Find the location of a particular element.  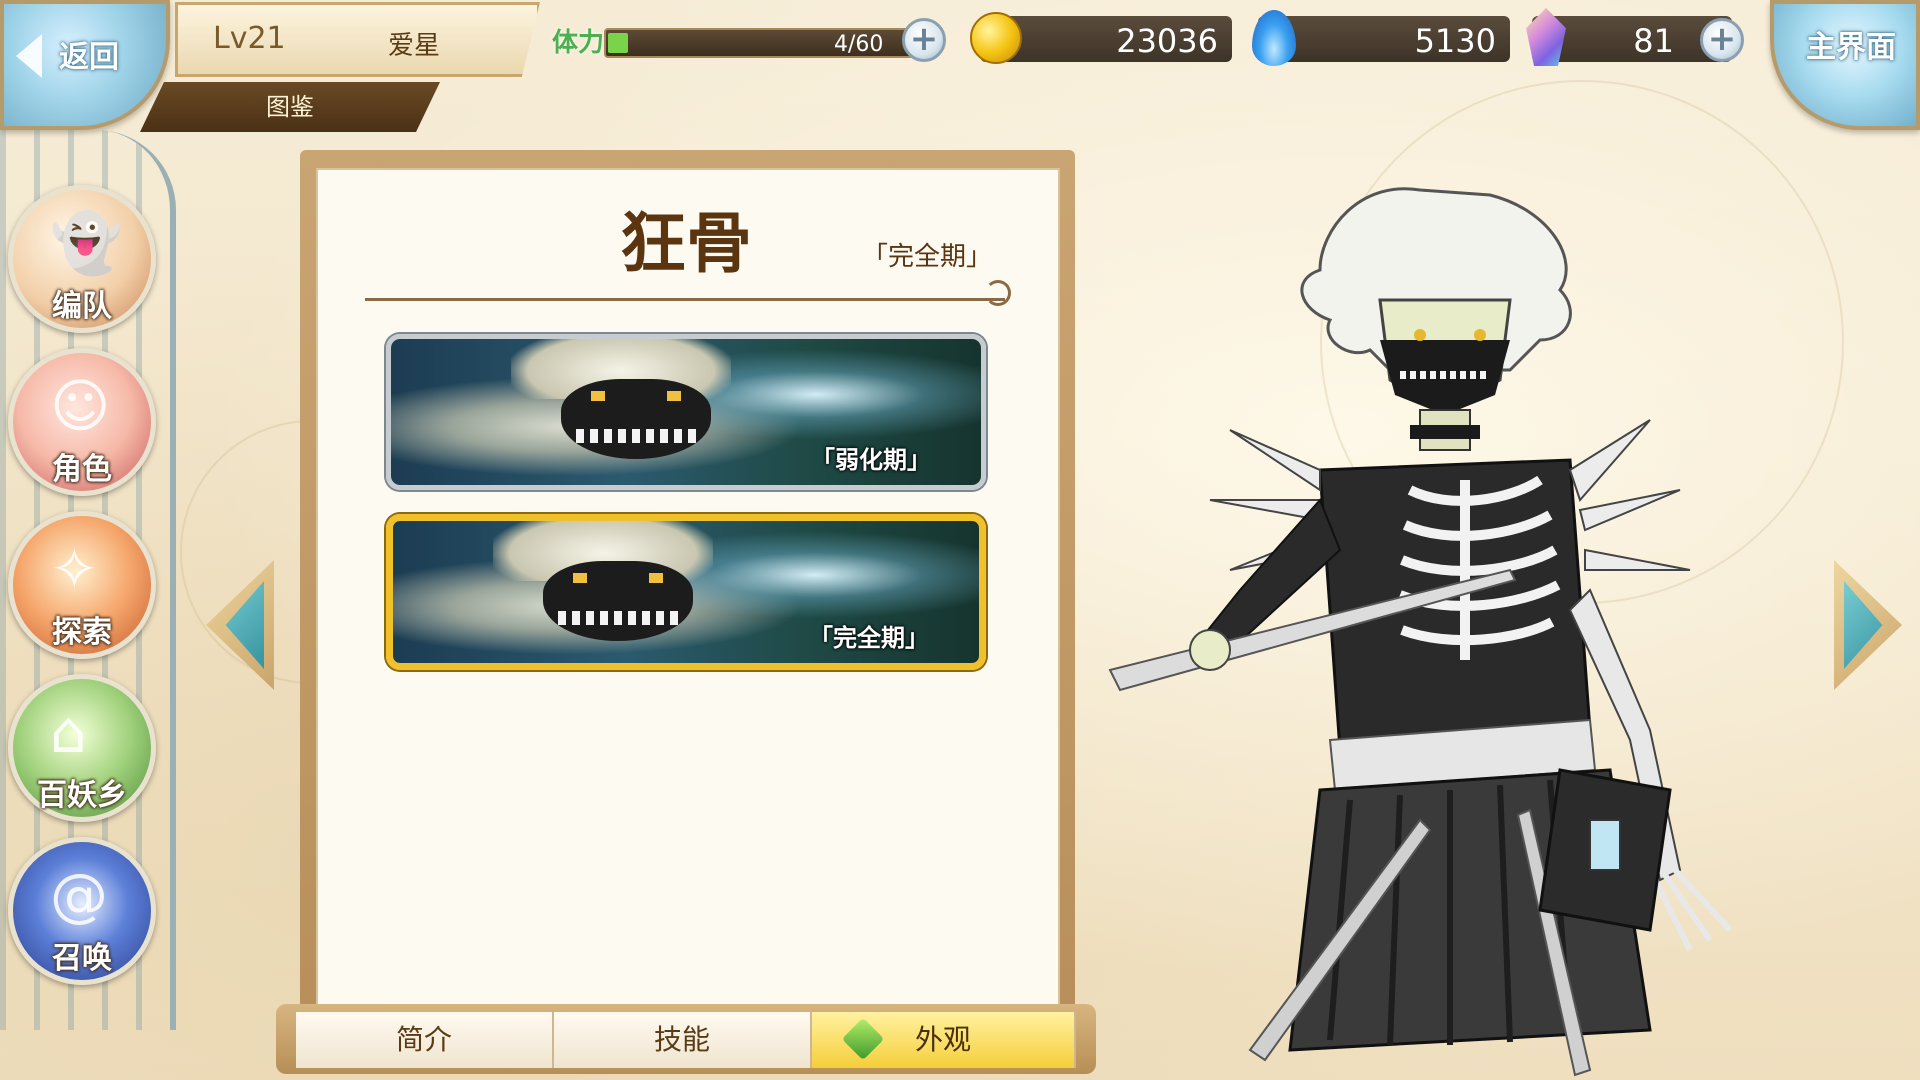

nav-village-button: ⌂ 百妖乡 is located at coordinates (82, 748).